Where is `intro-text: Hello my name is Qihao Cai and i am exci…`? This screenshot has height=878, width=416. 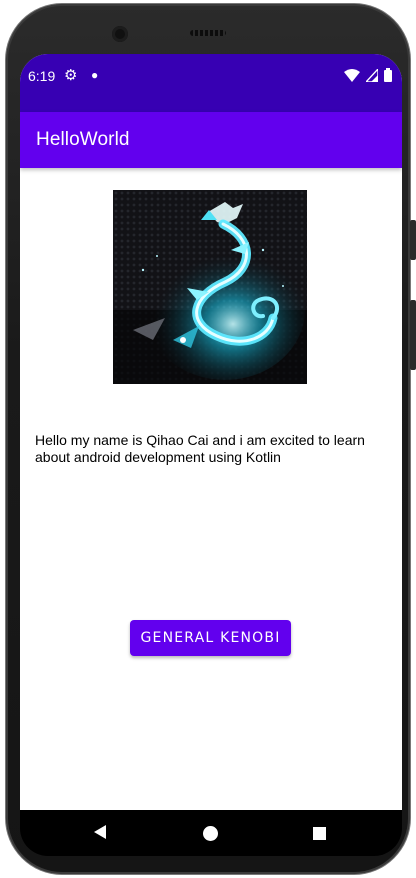
intro-text: Hello my name is Qihao Cai and i am exci… is located at coordinates (200, 448).